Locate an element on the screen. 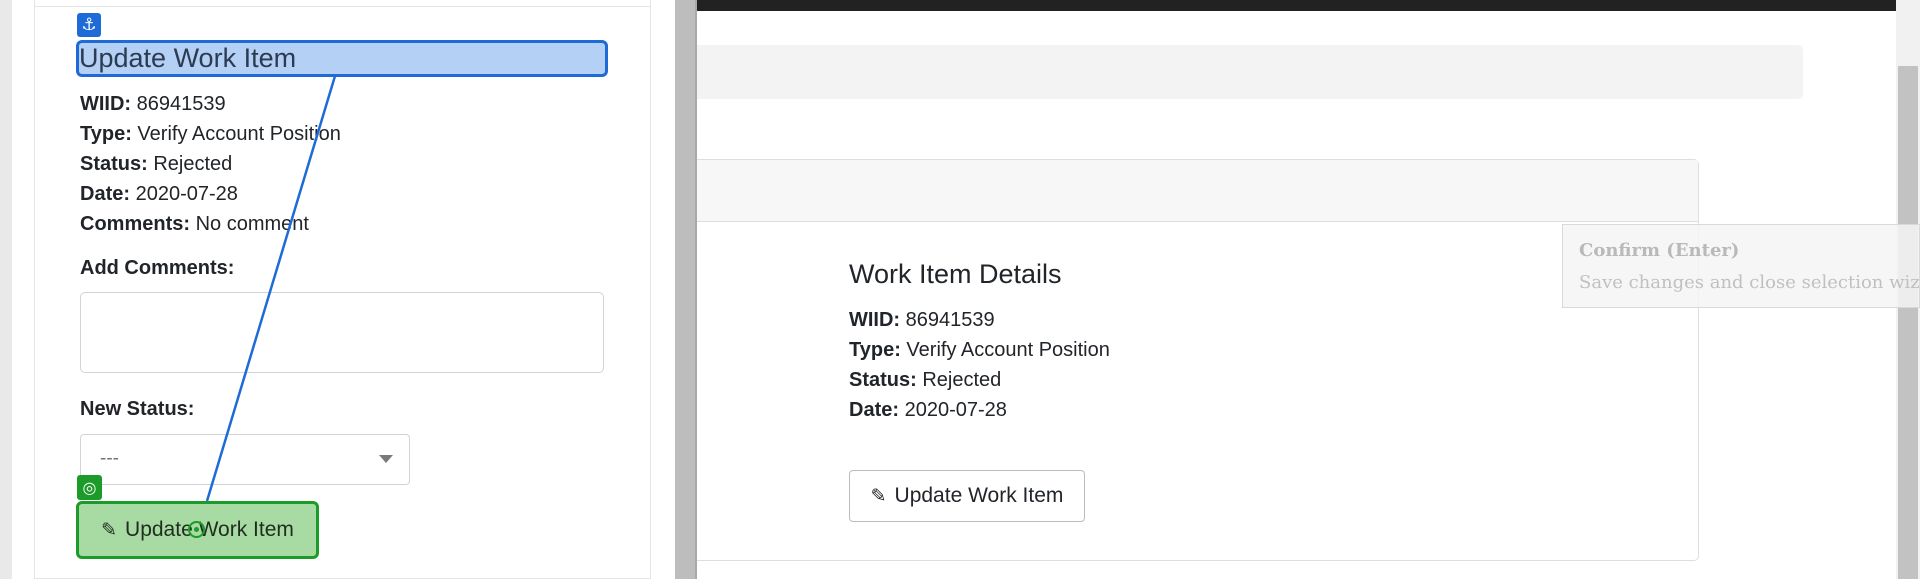 This screenshot has width=1920, height=579. field-wiid: WIID: 86941539 is located at coordinates (153, 104).